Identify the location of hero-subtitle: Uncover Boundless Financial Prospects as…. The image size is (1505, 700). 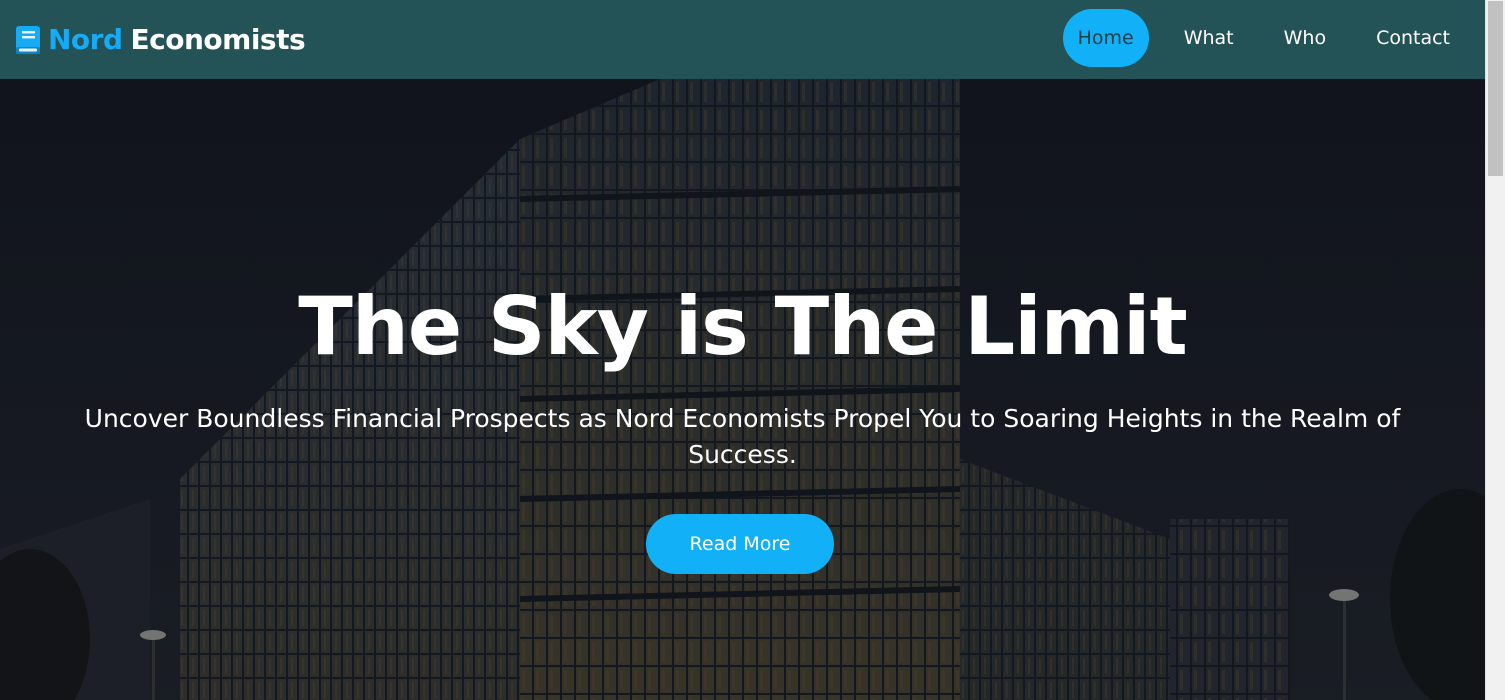
(742, 436).